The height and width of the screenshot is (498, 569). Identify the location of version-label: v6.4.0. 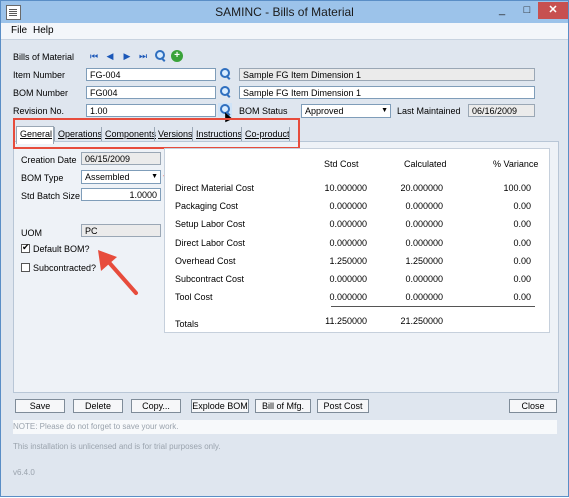
(24, 472).